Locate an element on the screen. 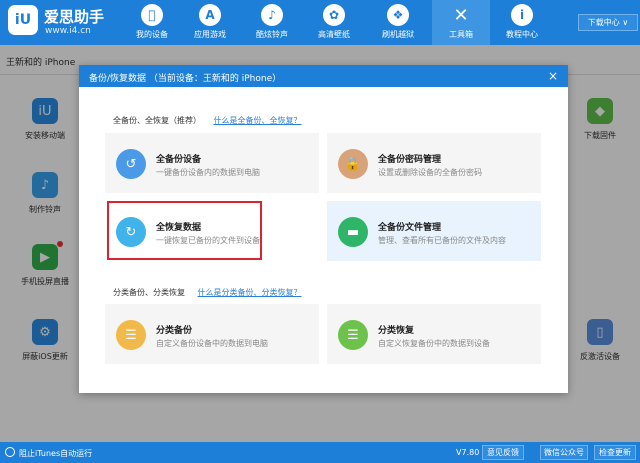 The height and width of the screenshot is (463, 640). card-title: 全恢复数据 is located at coordinates (179, 228).